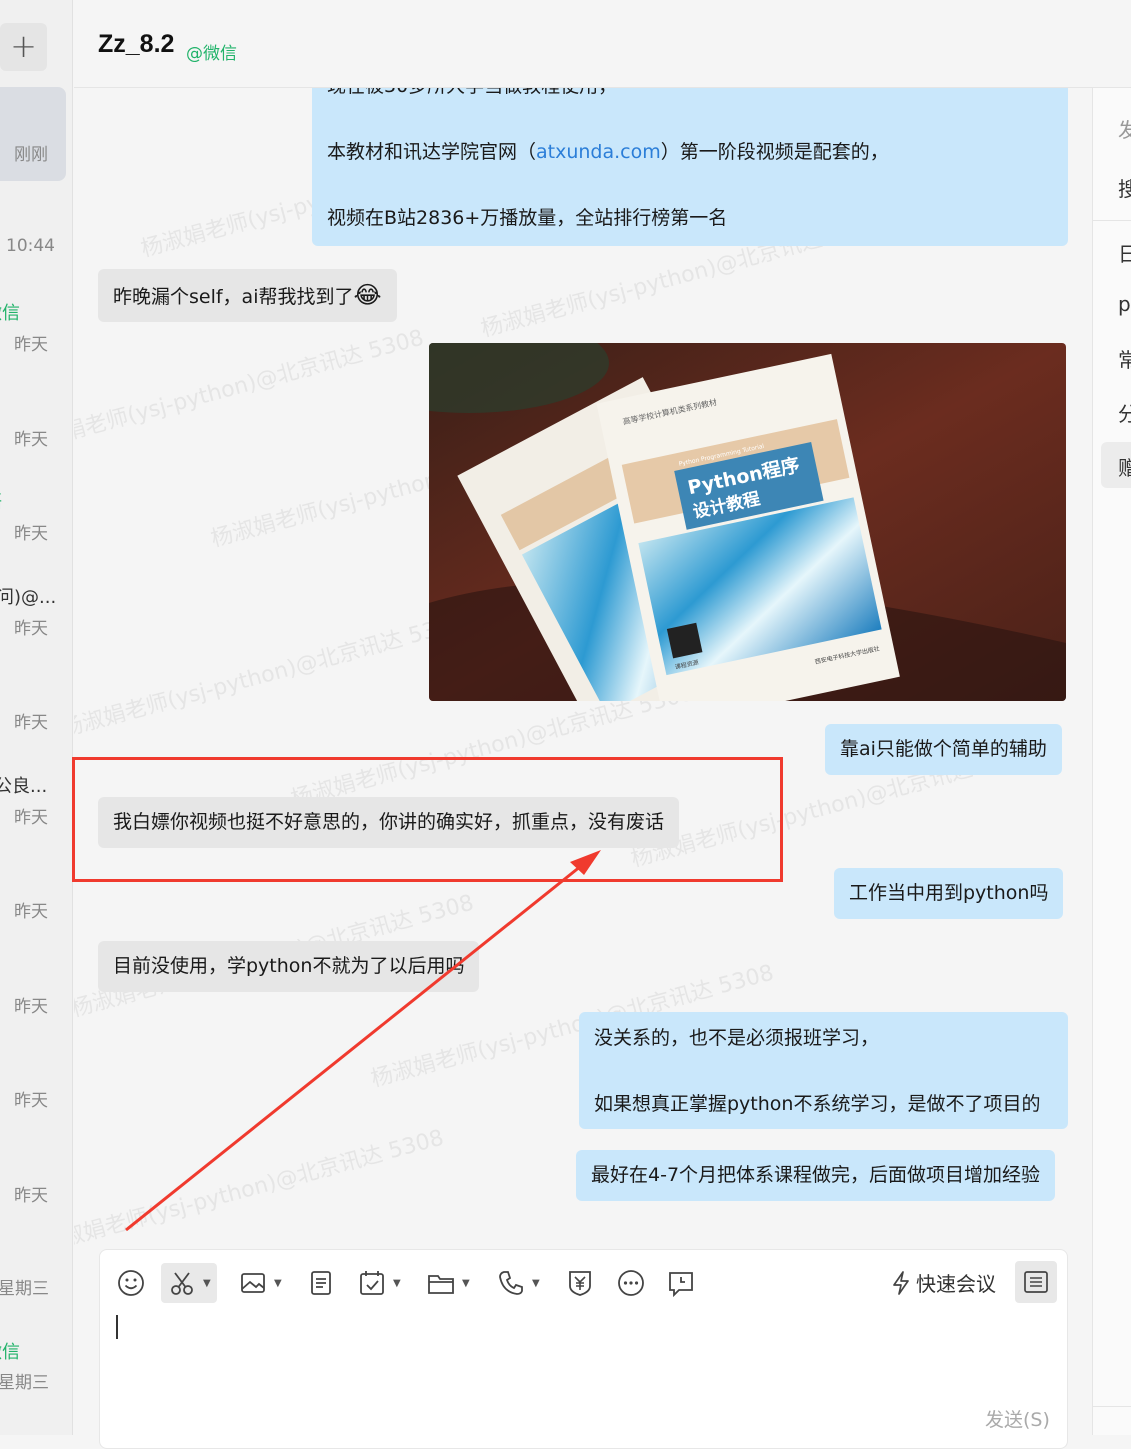 This screenshot has width=1131, height=1449. I want to click on quick-meeting-button: 快速会议, so click(943, 1282).